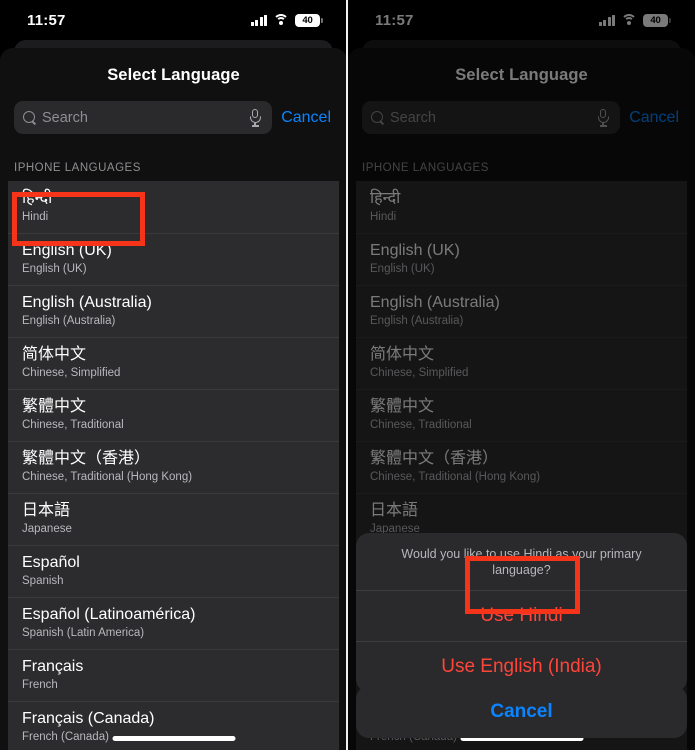 This screenshot has height=750, width=695. What do you see at coordinates (173, 571) in the screenshot?
I see `list-item: Español Spanish` at bounding box center [173, 571].